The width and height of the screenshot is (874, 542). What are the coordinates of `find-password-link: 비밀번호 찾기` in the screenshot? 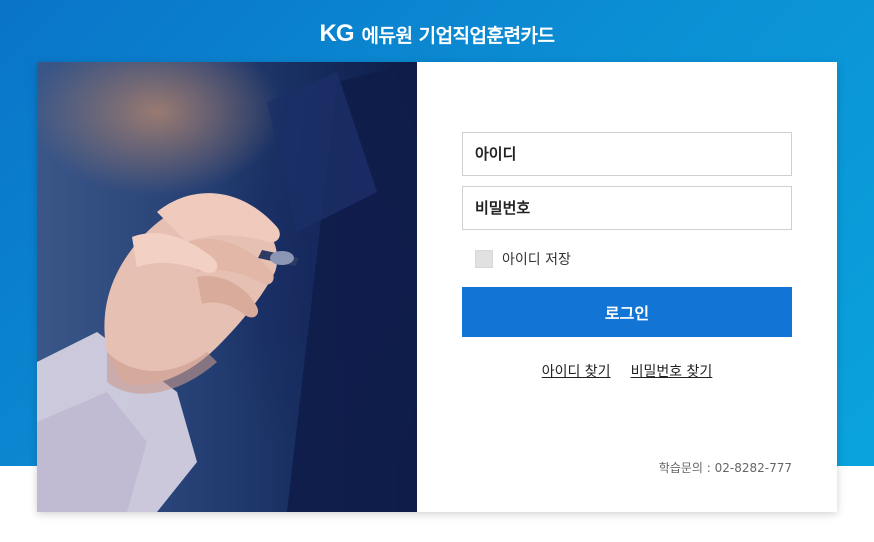 It's located at (672, 371).